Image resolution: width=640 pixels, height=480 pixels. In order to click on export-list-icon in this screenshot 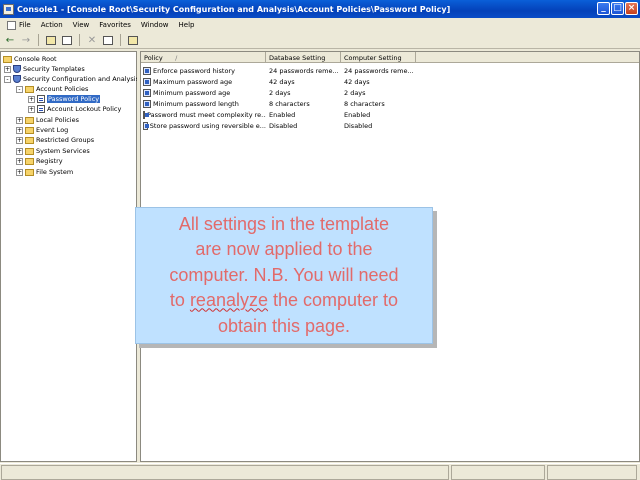, I will do `click(108, 40)`.